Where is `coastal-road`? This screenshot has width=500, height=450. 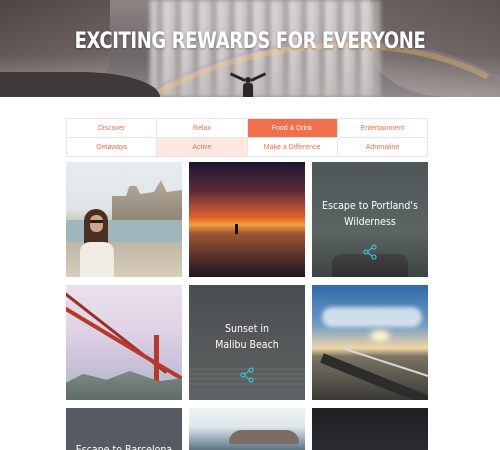
coastal-road is located at coordinates (374, 376).